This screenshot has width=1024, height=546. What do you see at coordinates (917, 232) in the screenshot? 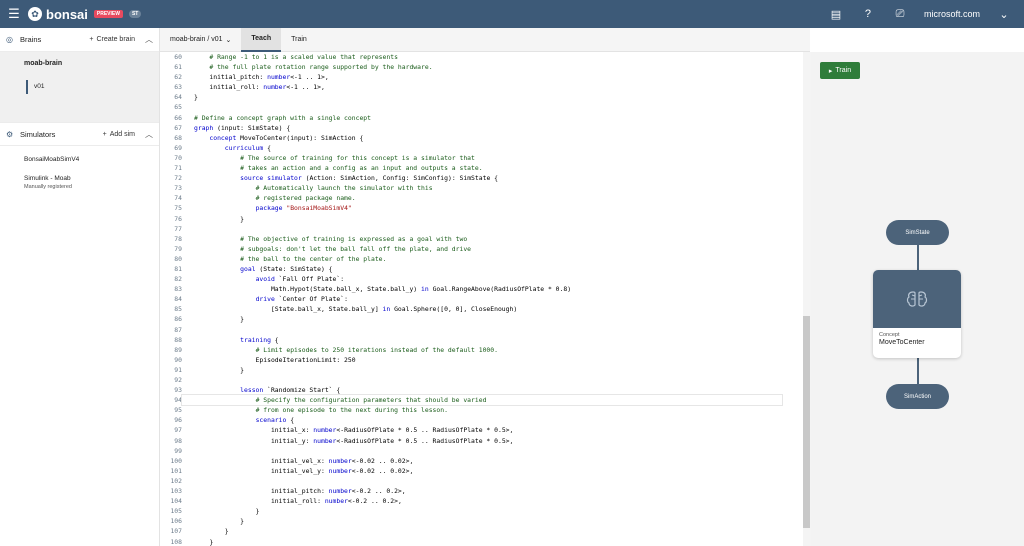
I see `input-node-simstate: SimState` at bounding box center [917, 232].